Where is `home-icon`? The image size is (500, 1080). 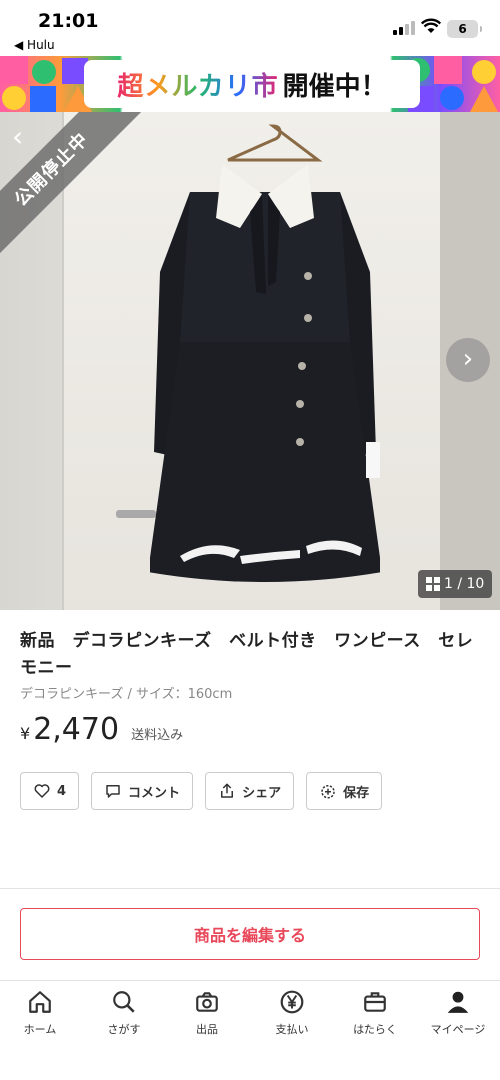 home-icon is located at coordinates (40, 1002).